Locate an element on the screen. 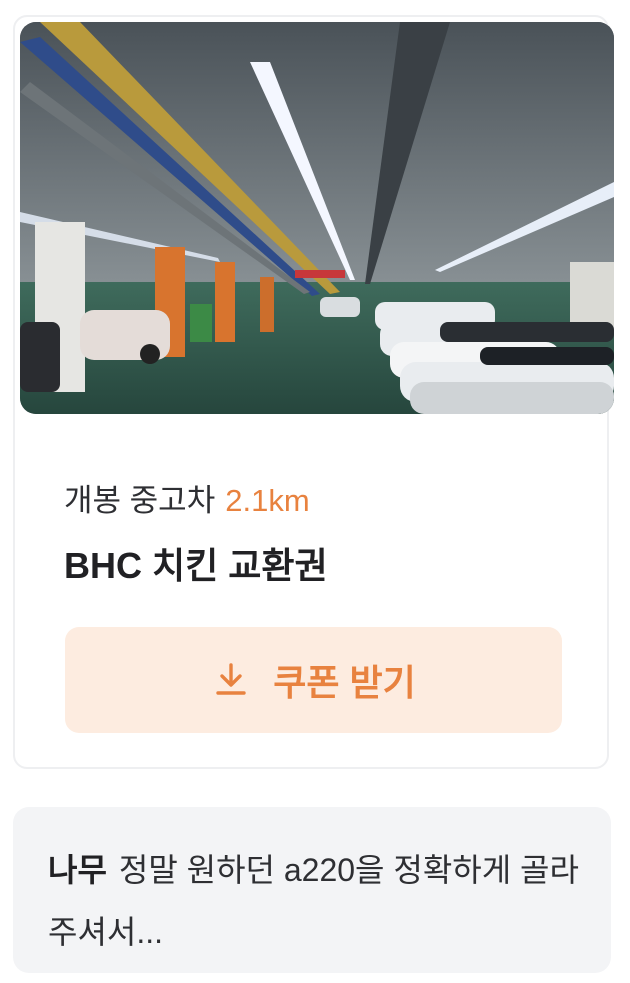 Image resolution: width=630 pixels, height=983 pixels. download-icon is located at coordinates (231, 680).